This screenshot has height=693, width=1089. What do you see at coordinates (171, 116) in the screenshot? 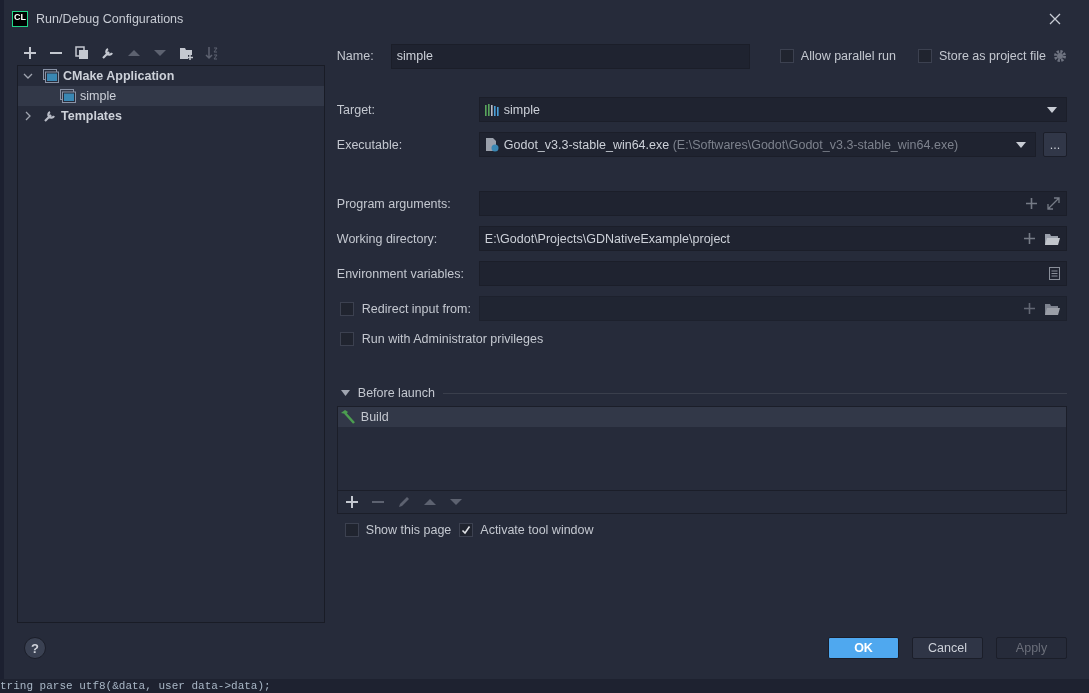
I see `tree-item: Templates` at bounding box center [171, 116].